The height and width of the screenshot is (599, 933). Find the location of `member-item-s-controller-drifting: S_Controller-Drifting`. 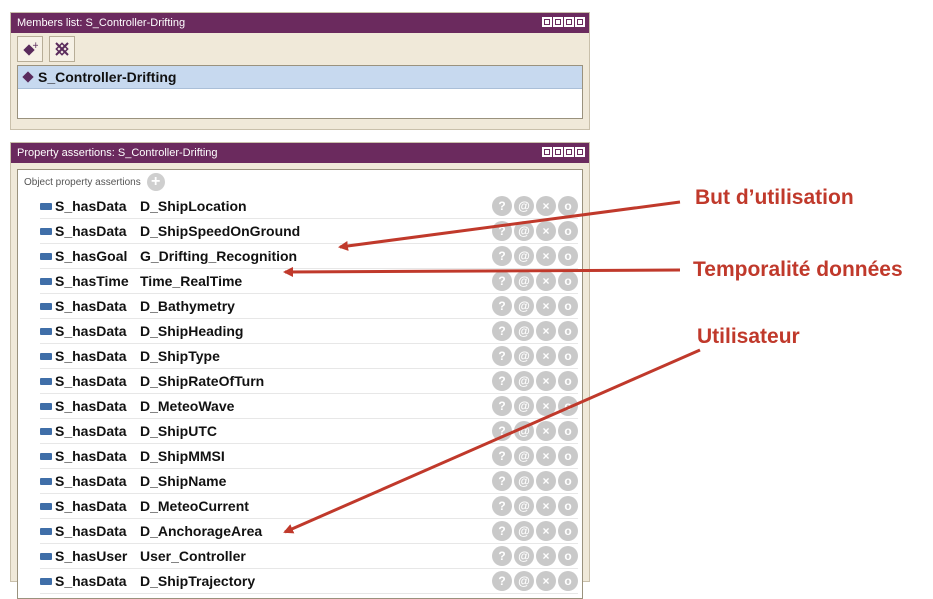

member-item-s-controller-drifting: S_Controller-Drifting is located at coordinates (300, 77).